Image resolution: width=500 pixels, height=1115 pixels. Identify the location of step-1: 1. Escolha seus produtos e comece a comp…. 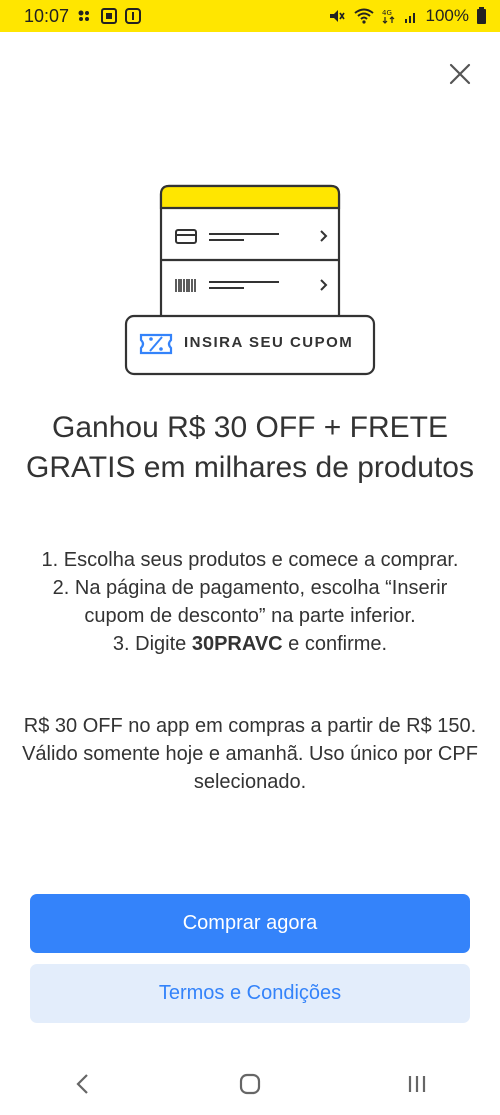
(250, 560).